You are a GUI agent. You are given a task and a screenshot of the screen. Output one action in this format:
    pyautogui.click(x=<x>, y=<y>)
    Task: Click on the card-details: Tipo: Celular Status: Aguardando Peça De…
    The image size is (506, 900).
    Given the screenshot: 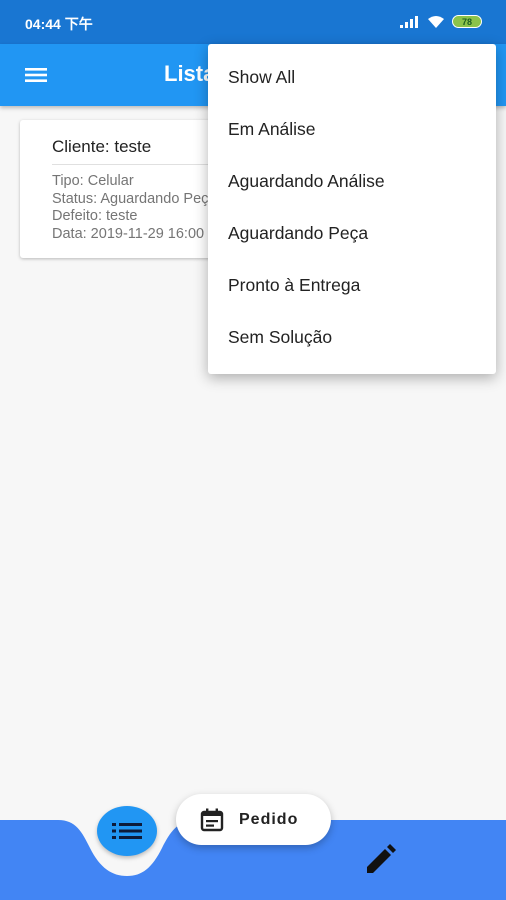 What is the action you would take?
    pyautogui.click(x=134, y=208)
    